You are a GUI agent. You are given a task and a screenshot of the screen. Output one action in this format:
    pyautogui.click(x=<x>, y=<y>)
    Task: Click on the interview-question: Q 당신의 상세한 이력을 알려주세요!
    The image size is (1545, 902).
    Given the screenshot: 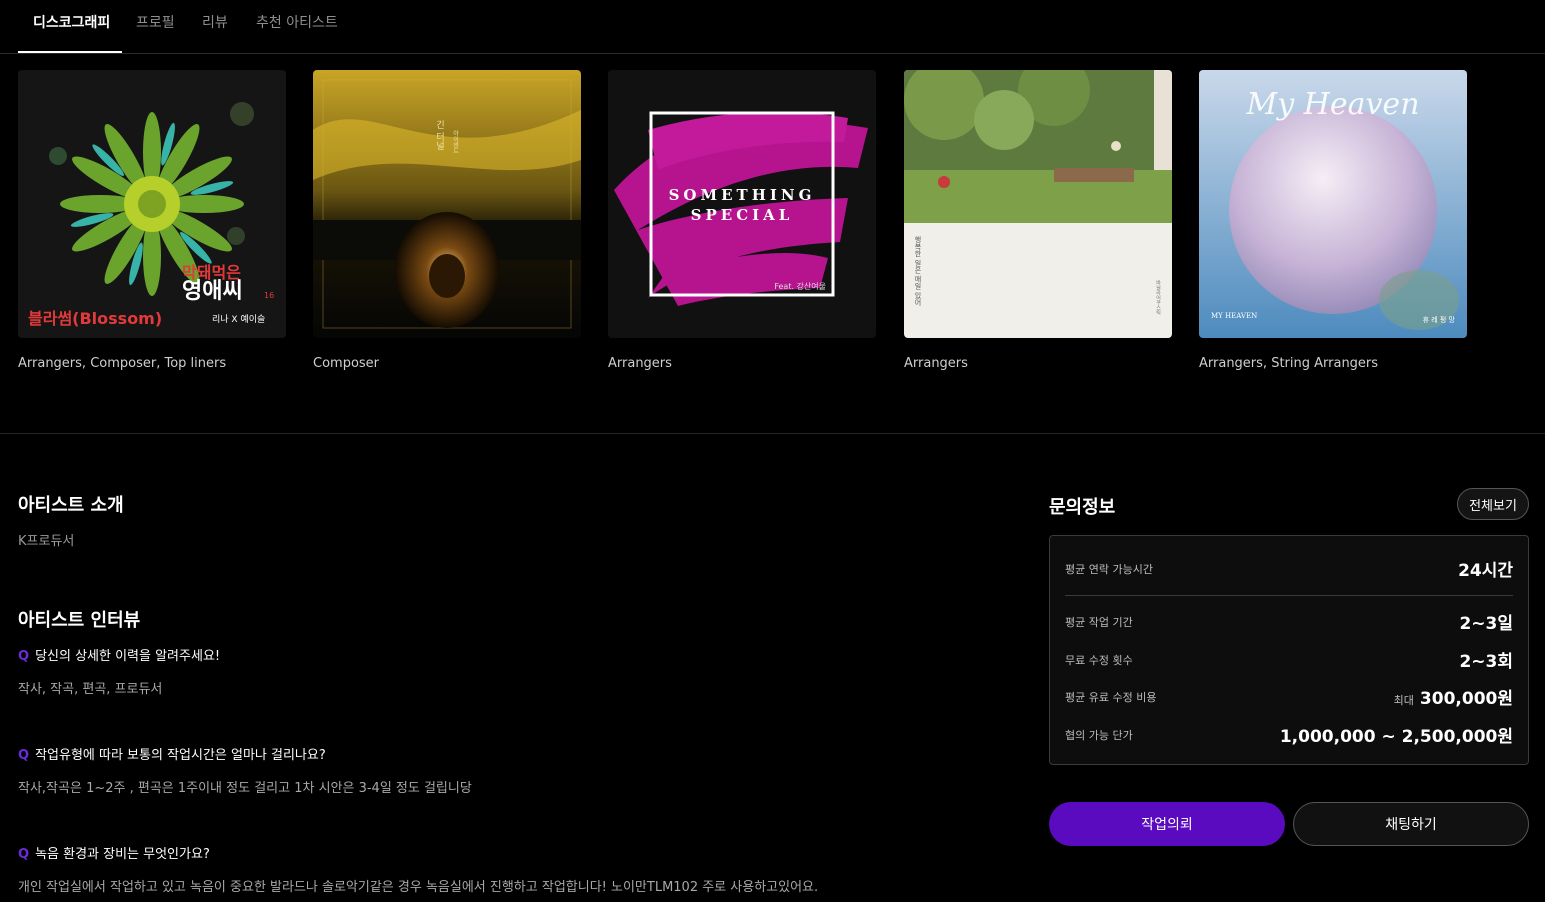 What is the action you would take?
    pyautogui.click(x=119, y=654)
    